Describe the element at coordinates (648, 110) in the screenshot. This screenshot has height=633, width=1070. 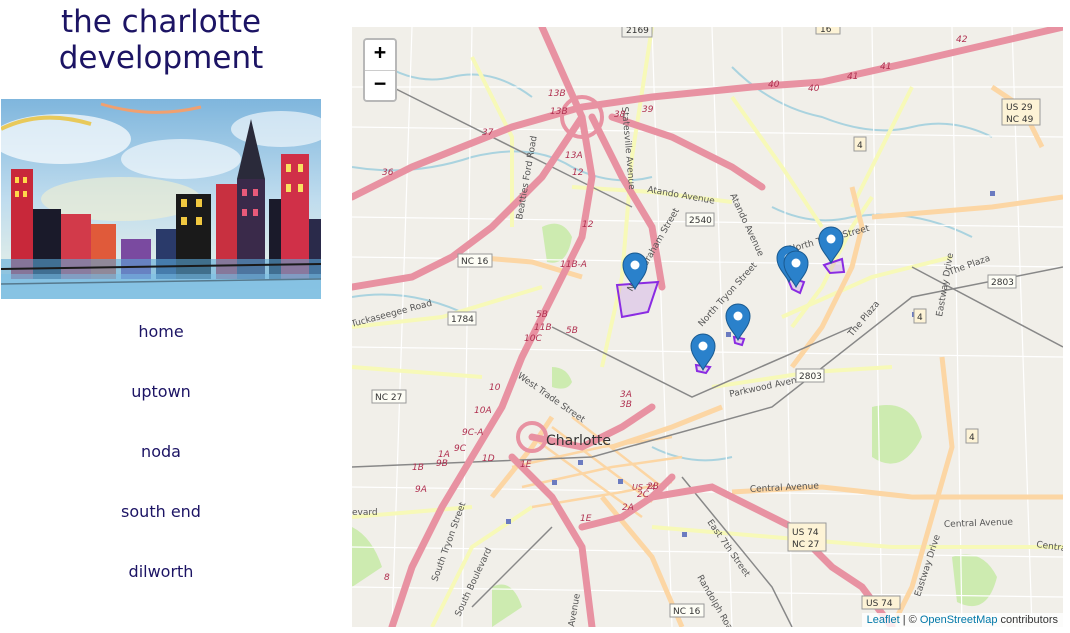
I see `svg-text: 39` at that location.